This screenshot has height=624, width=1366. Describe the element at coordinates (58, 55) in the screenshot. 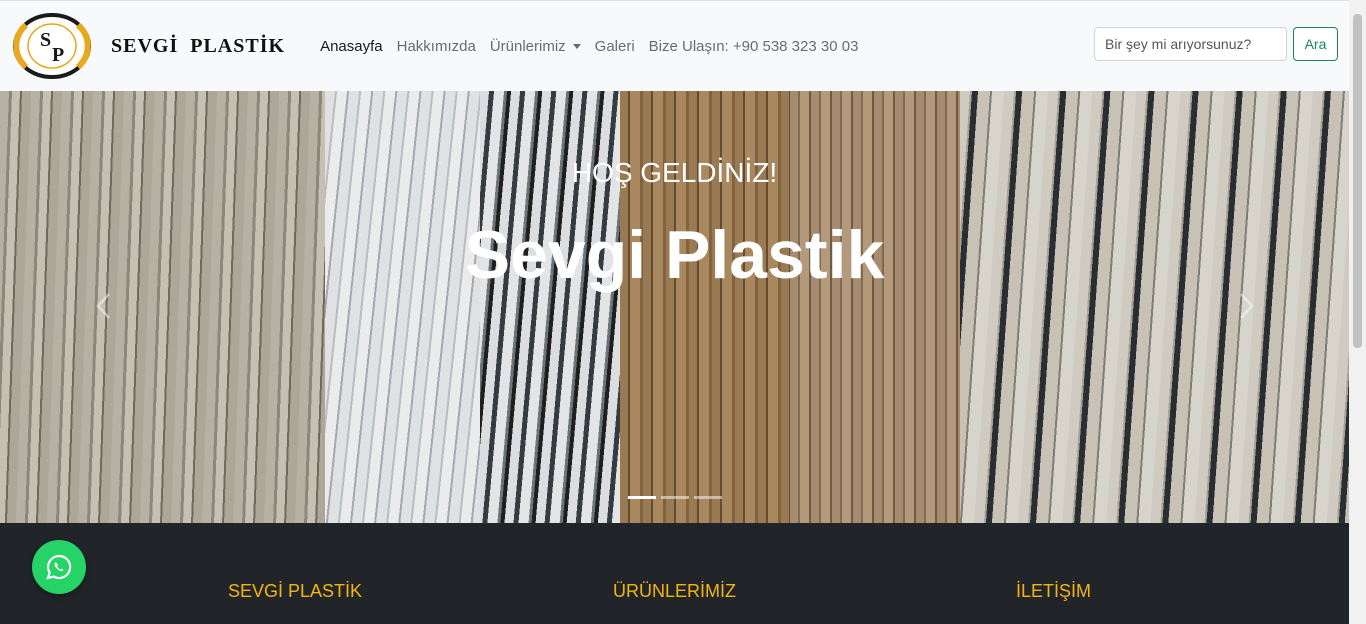

I see `logo-letter-p: P` at that location.